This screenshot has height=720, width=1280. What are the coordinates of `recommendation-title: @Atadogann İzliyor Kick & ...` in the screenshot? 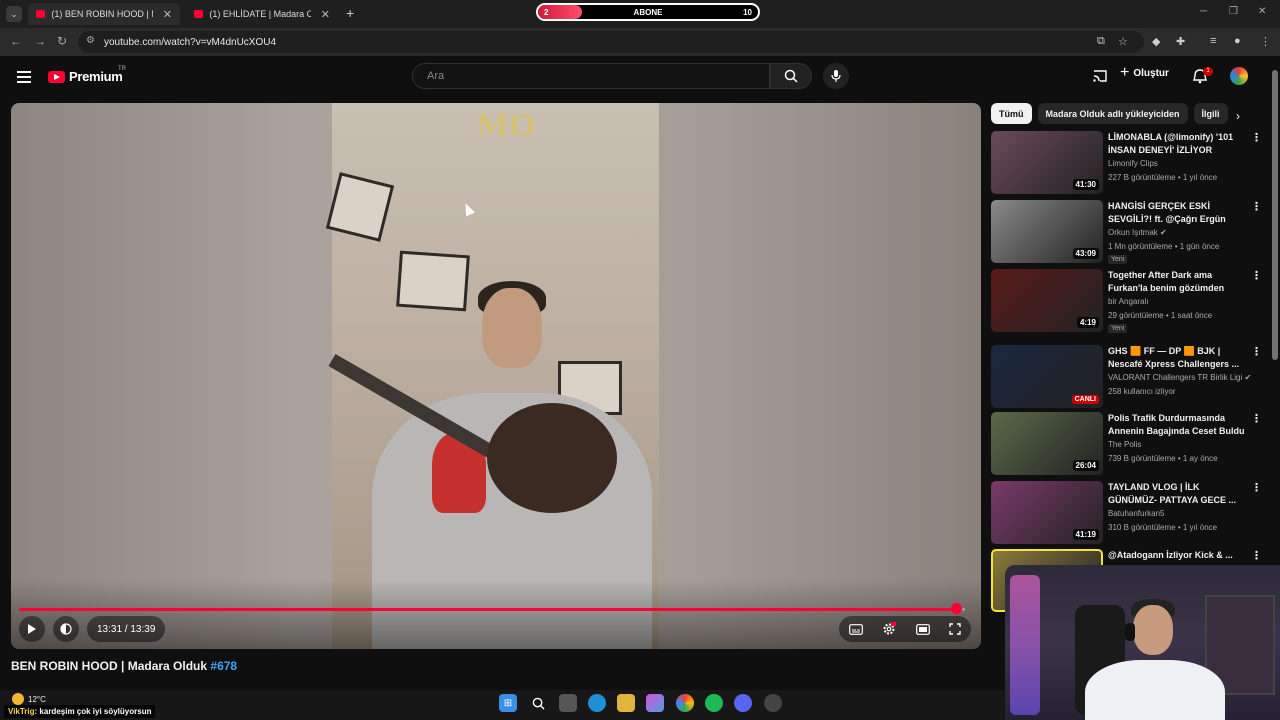 It's located at (1177, 555).